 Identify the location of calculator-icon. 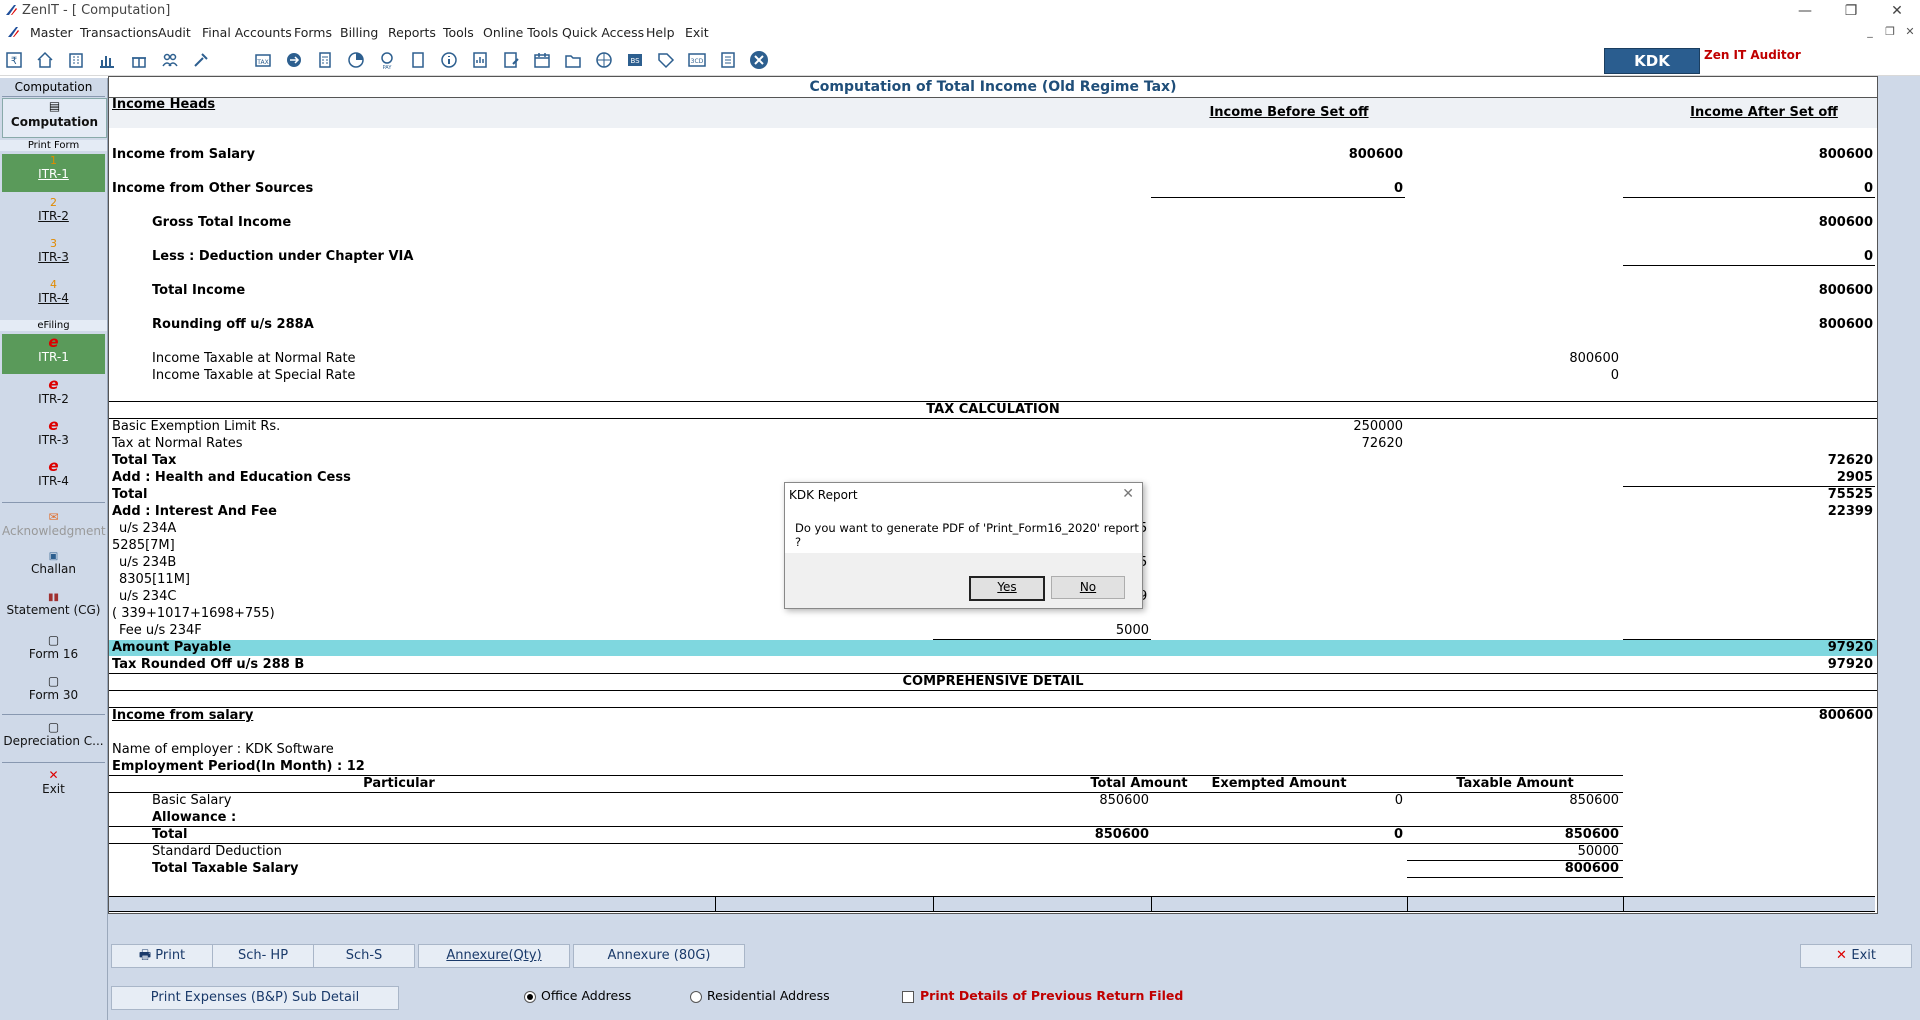
(325, 60).